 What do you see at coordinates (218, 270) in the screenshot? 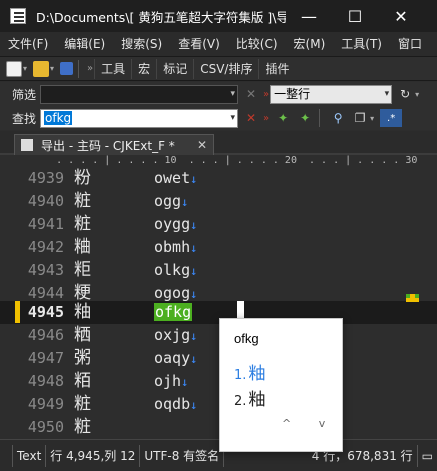
I see `editor-line: 4943 粔 olkg↓` at bounding box center [218, 270].